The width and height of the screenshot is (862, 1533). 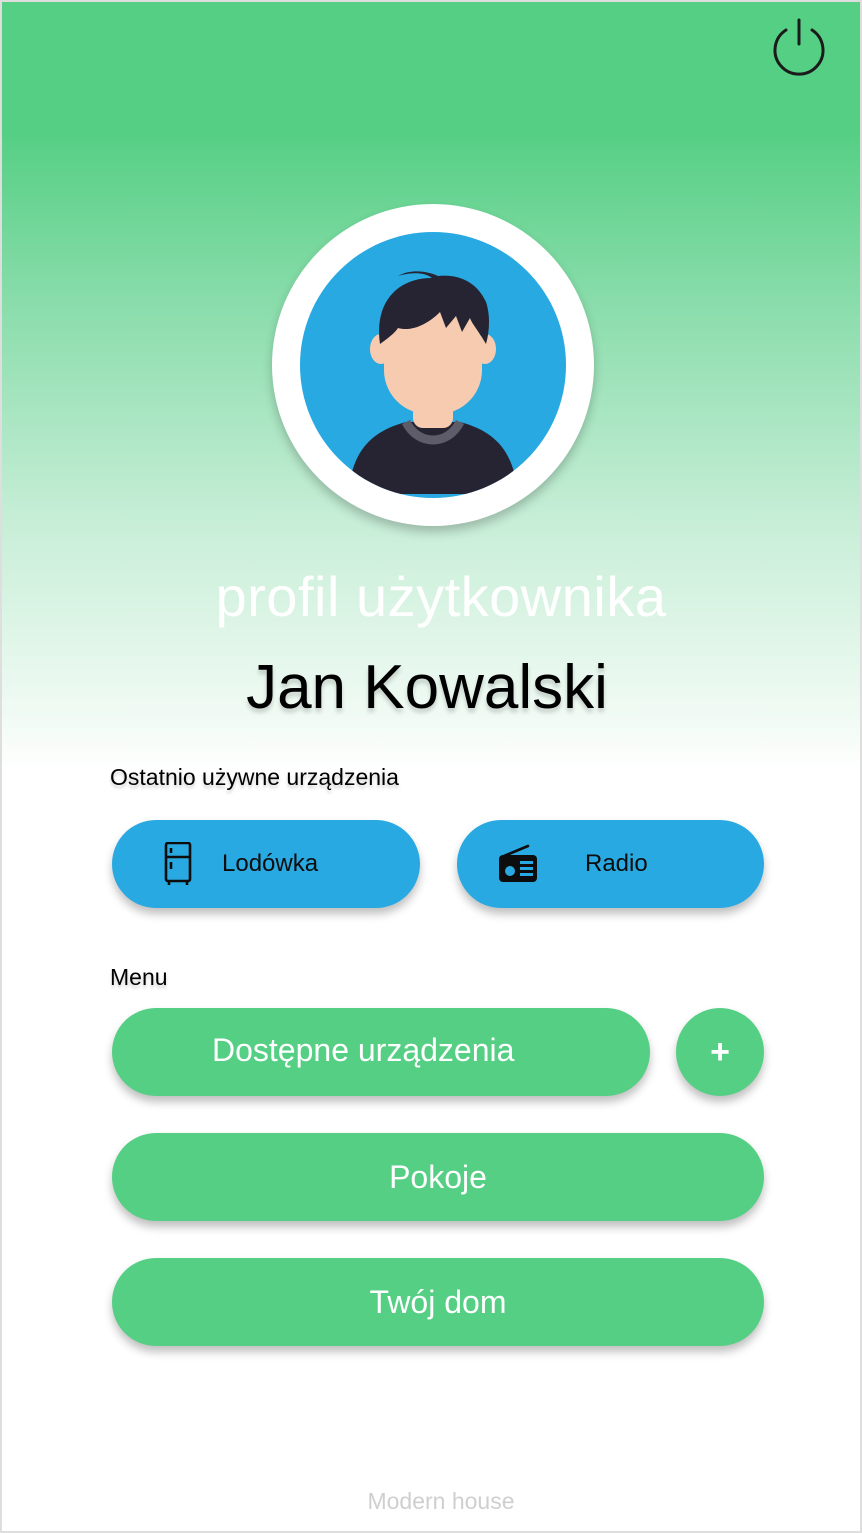 What do you see at coordinates (139, 977) in the screenshot?
I see `menu-section-label: Menu` at bounding box center [139, 977].